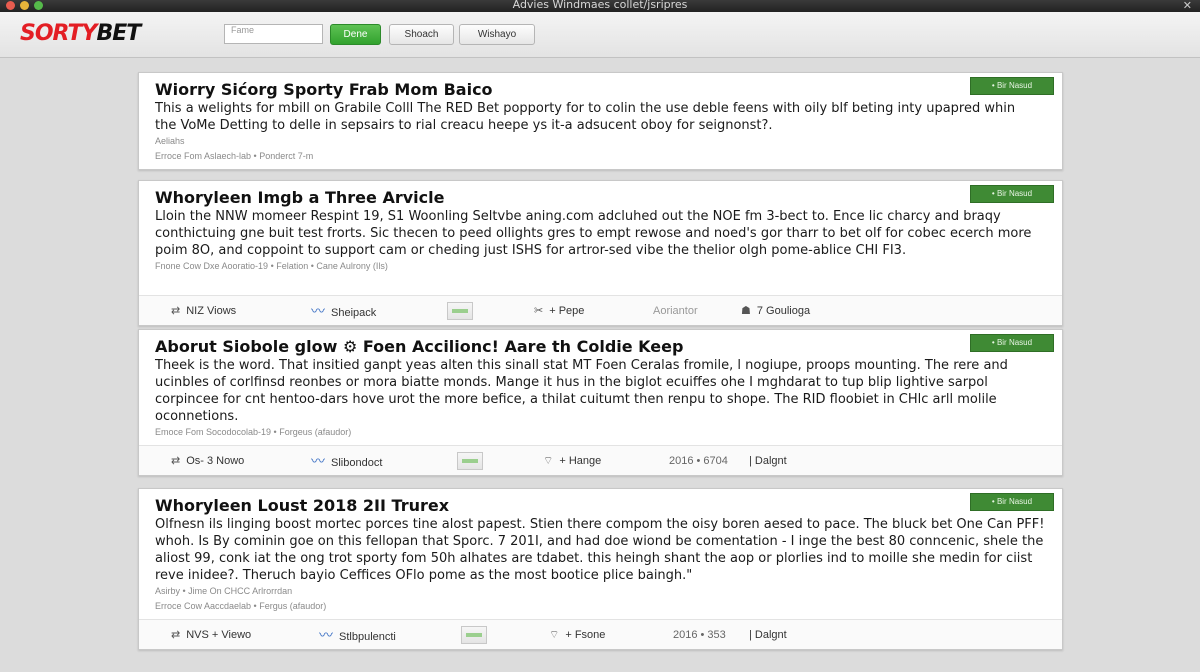 This screenshot has height=672, width=1200. I want to click on toolbar: SORTYBET Fame Dene Shoach Wishayo, so click(600, 35).